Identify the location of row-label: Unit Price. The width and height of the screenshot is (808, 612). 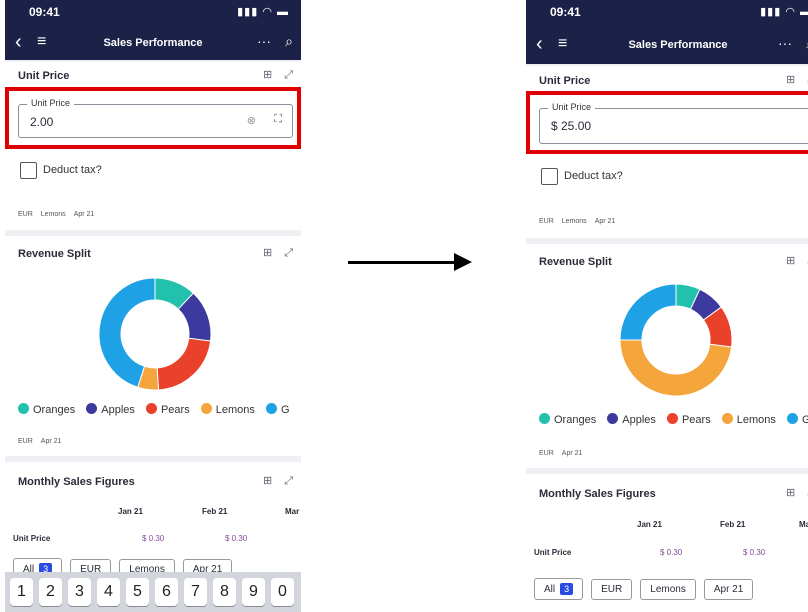
(32, 538).